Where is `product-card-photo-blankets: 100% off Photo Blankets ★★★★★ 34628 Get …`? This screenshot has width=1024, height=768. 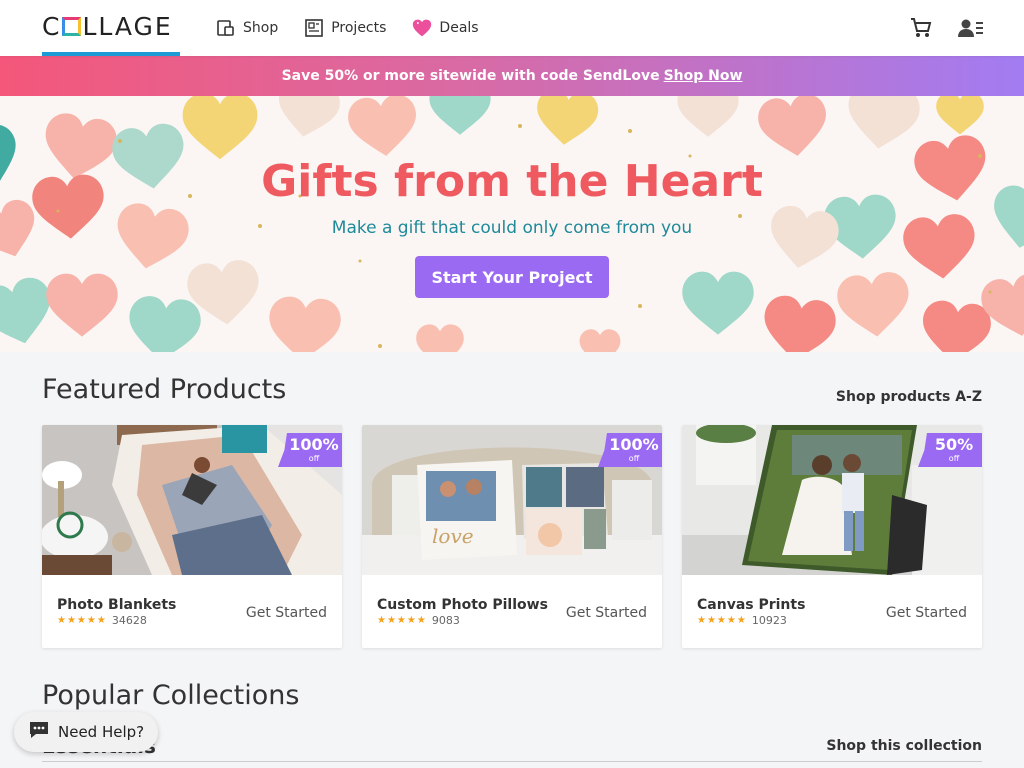
product-card-photo-blankets: 100% off Photo Blankets ★★★★★ 34628 Get … is located at coordinates (192, 536).